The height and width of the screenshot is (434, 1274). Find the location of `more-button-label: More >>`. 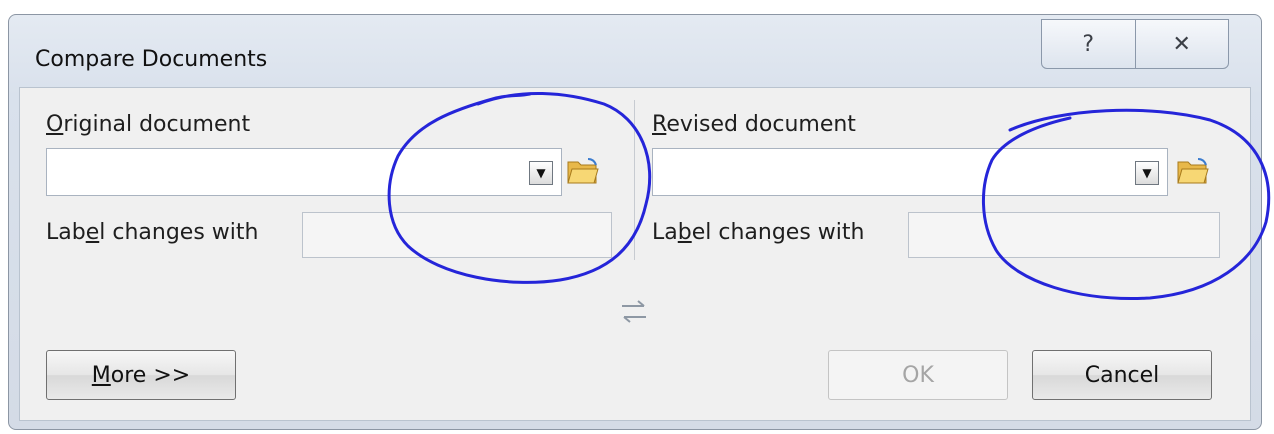

more-button-label: More >> is located at coordinates (141, 375).